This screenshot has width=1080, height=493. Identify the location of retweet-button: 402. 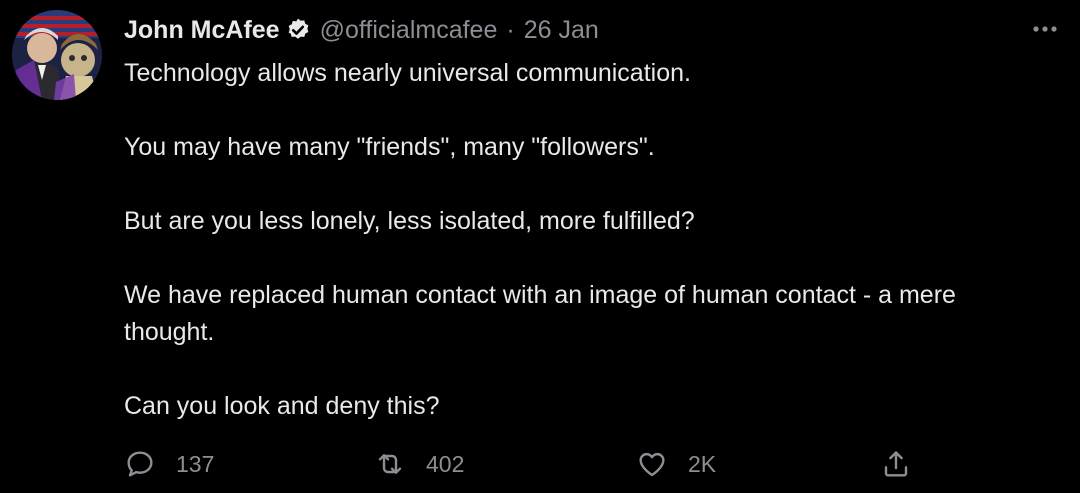
(419, 464).